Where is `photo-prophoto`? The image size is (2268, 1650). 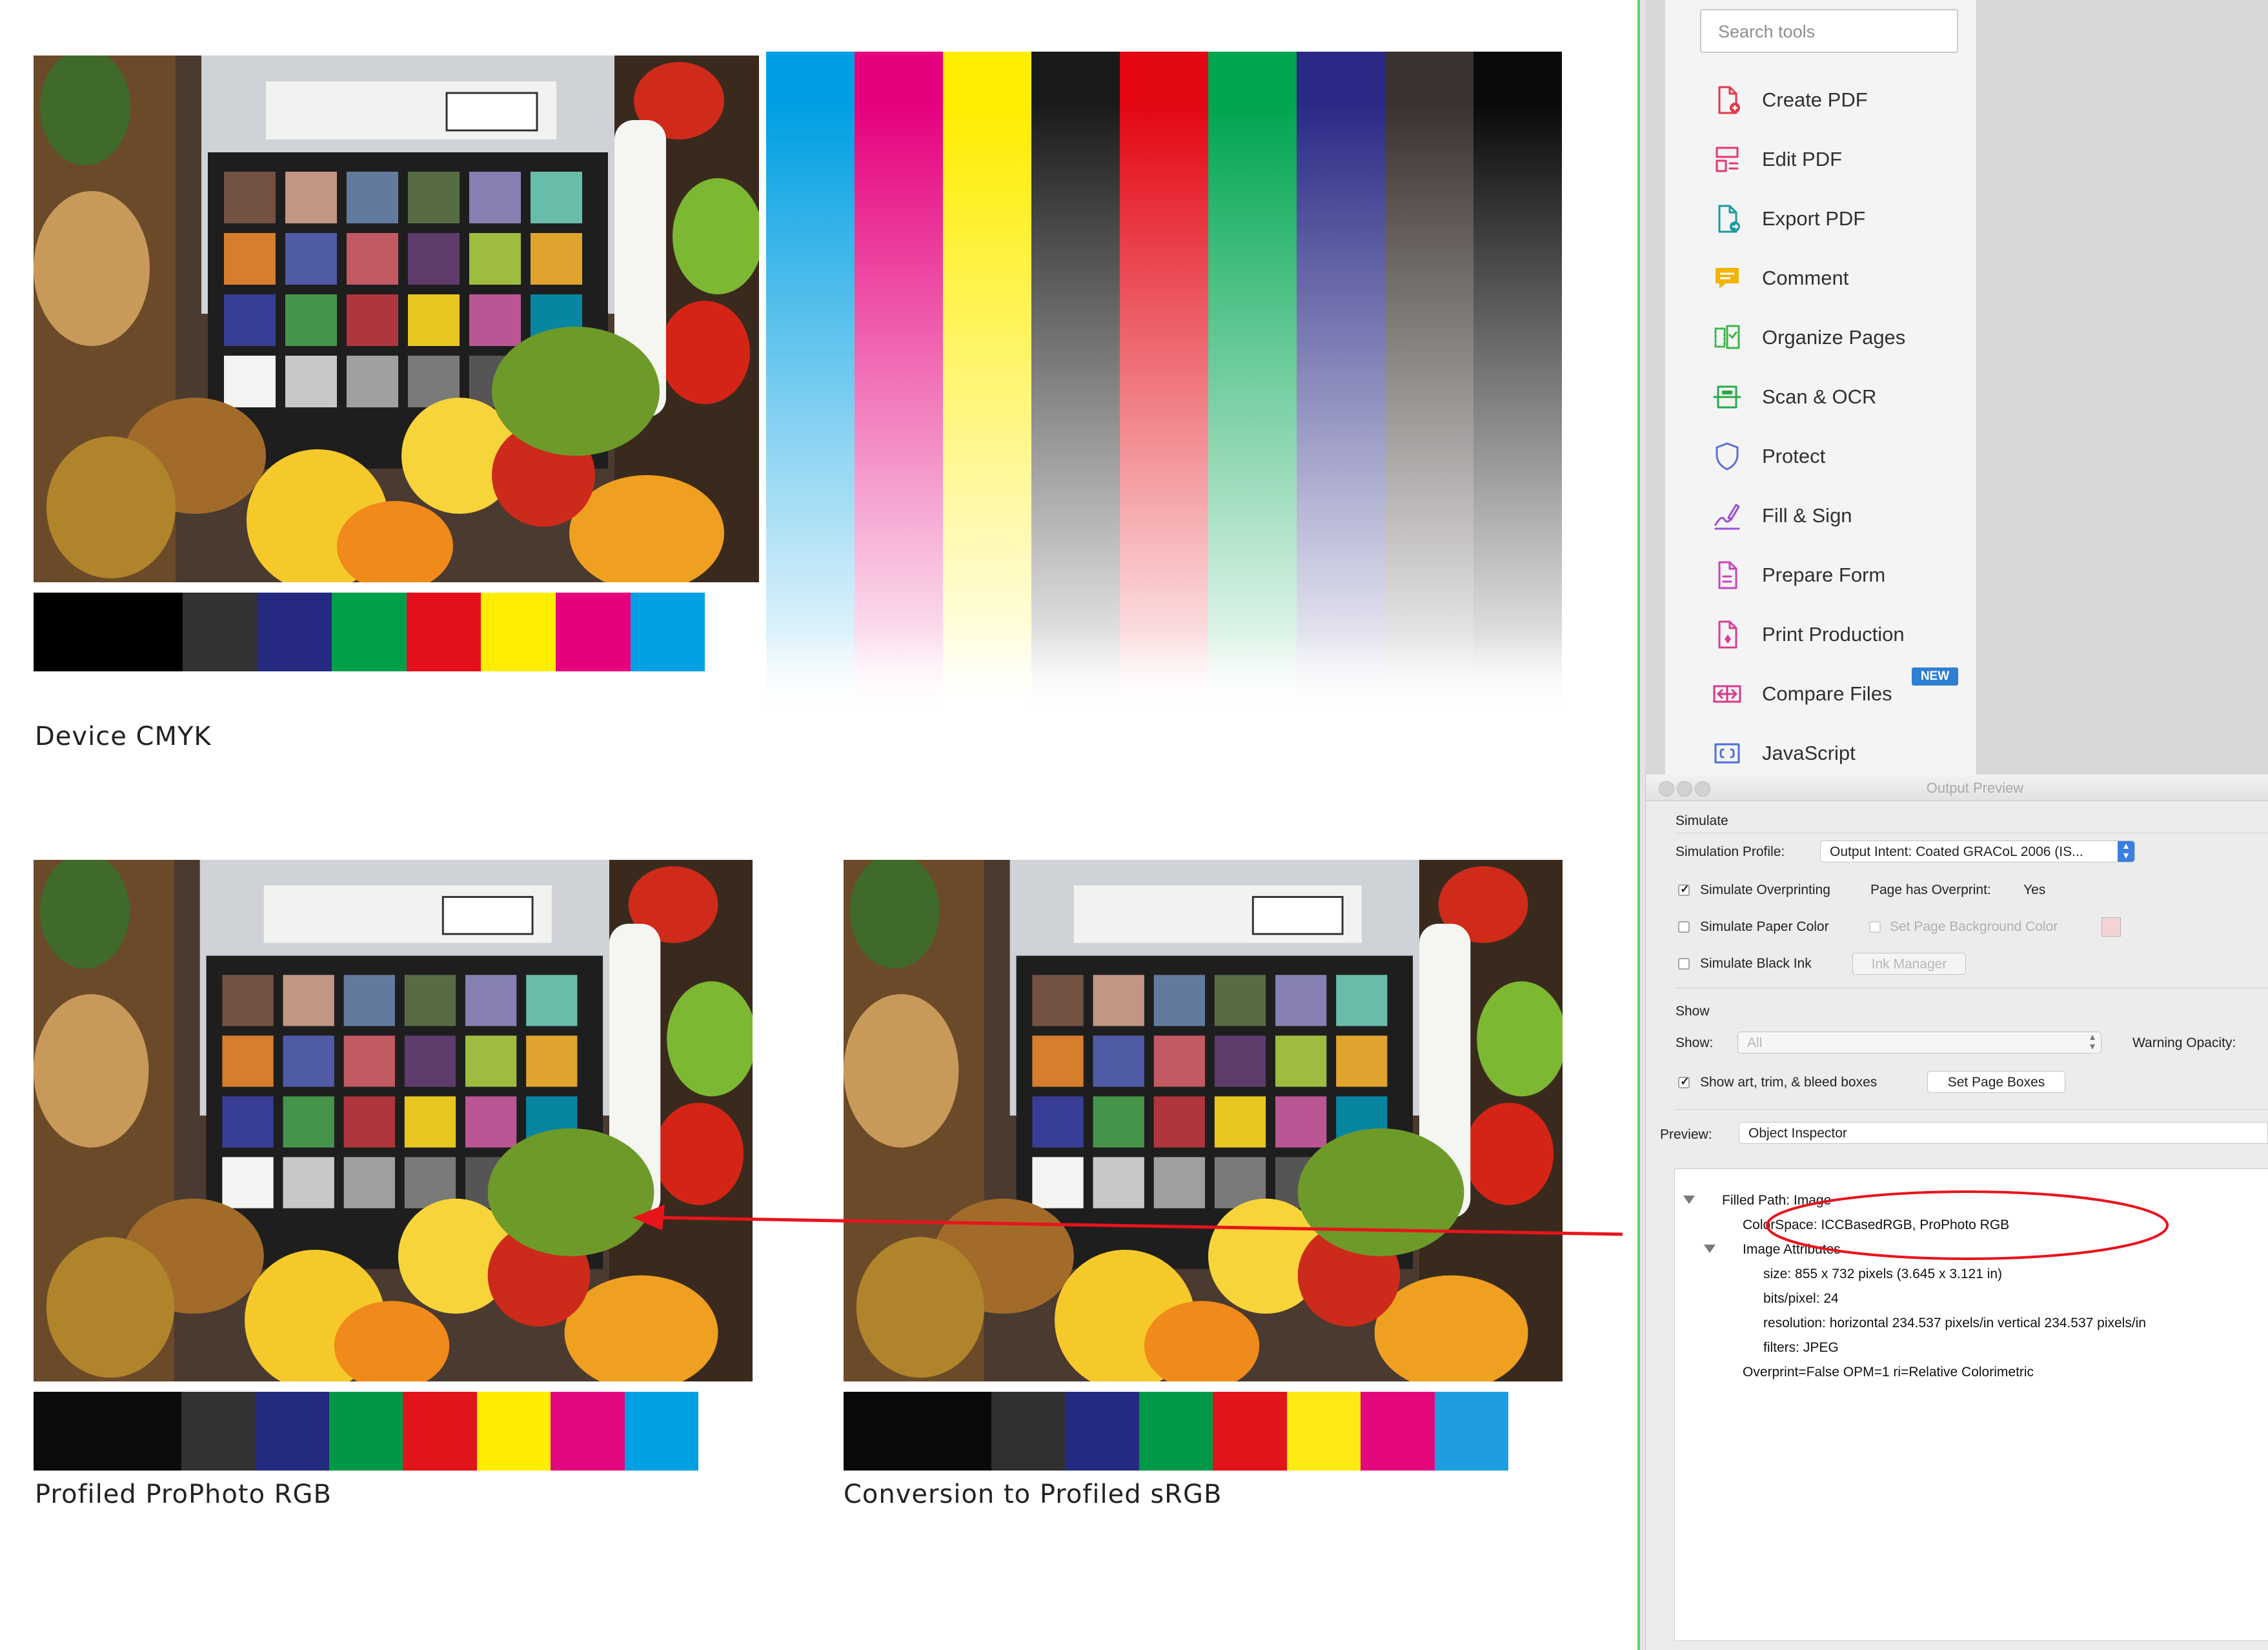 photo-prophoto is located at coordinates (393, 1120).